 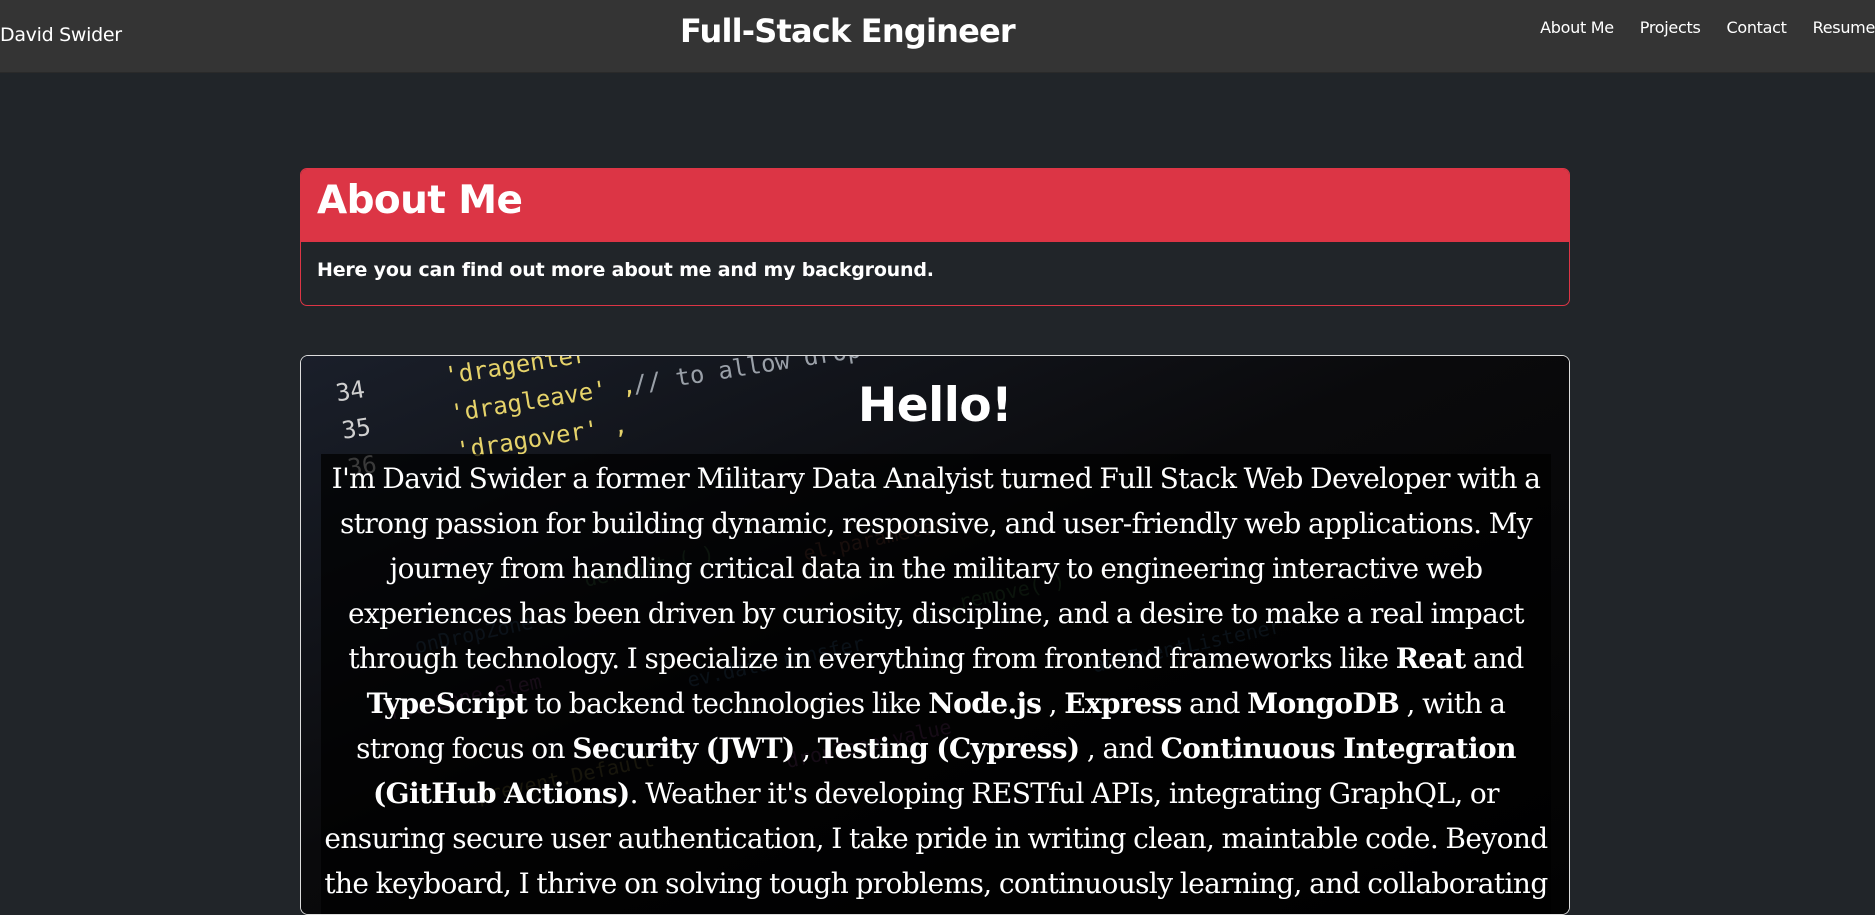 What do you see at coordinates (985, 703) in the screenshot?
I see `skill-node: Node.js` at bounding box center [985, 703].